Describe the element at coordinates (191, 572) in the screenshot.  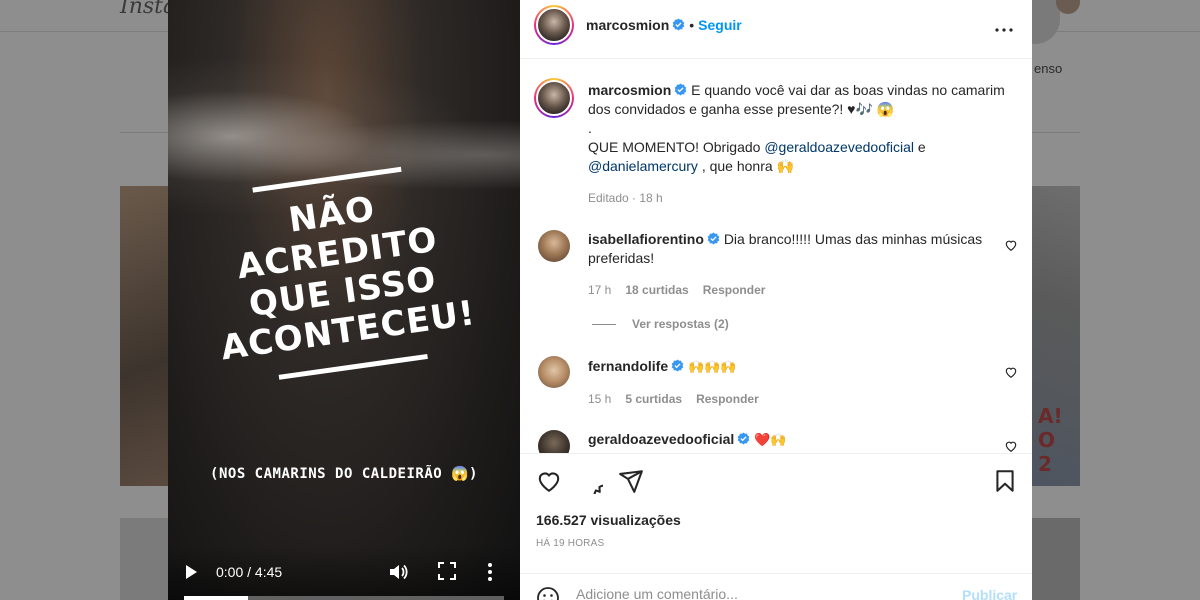
I see `play-icon` at that location.